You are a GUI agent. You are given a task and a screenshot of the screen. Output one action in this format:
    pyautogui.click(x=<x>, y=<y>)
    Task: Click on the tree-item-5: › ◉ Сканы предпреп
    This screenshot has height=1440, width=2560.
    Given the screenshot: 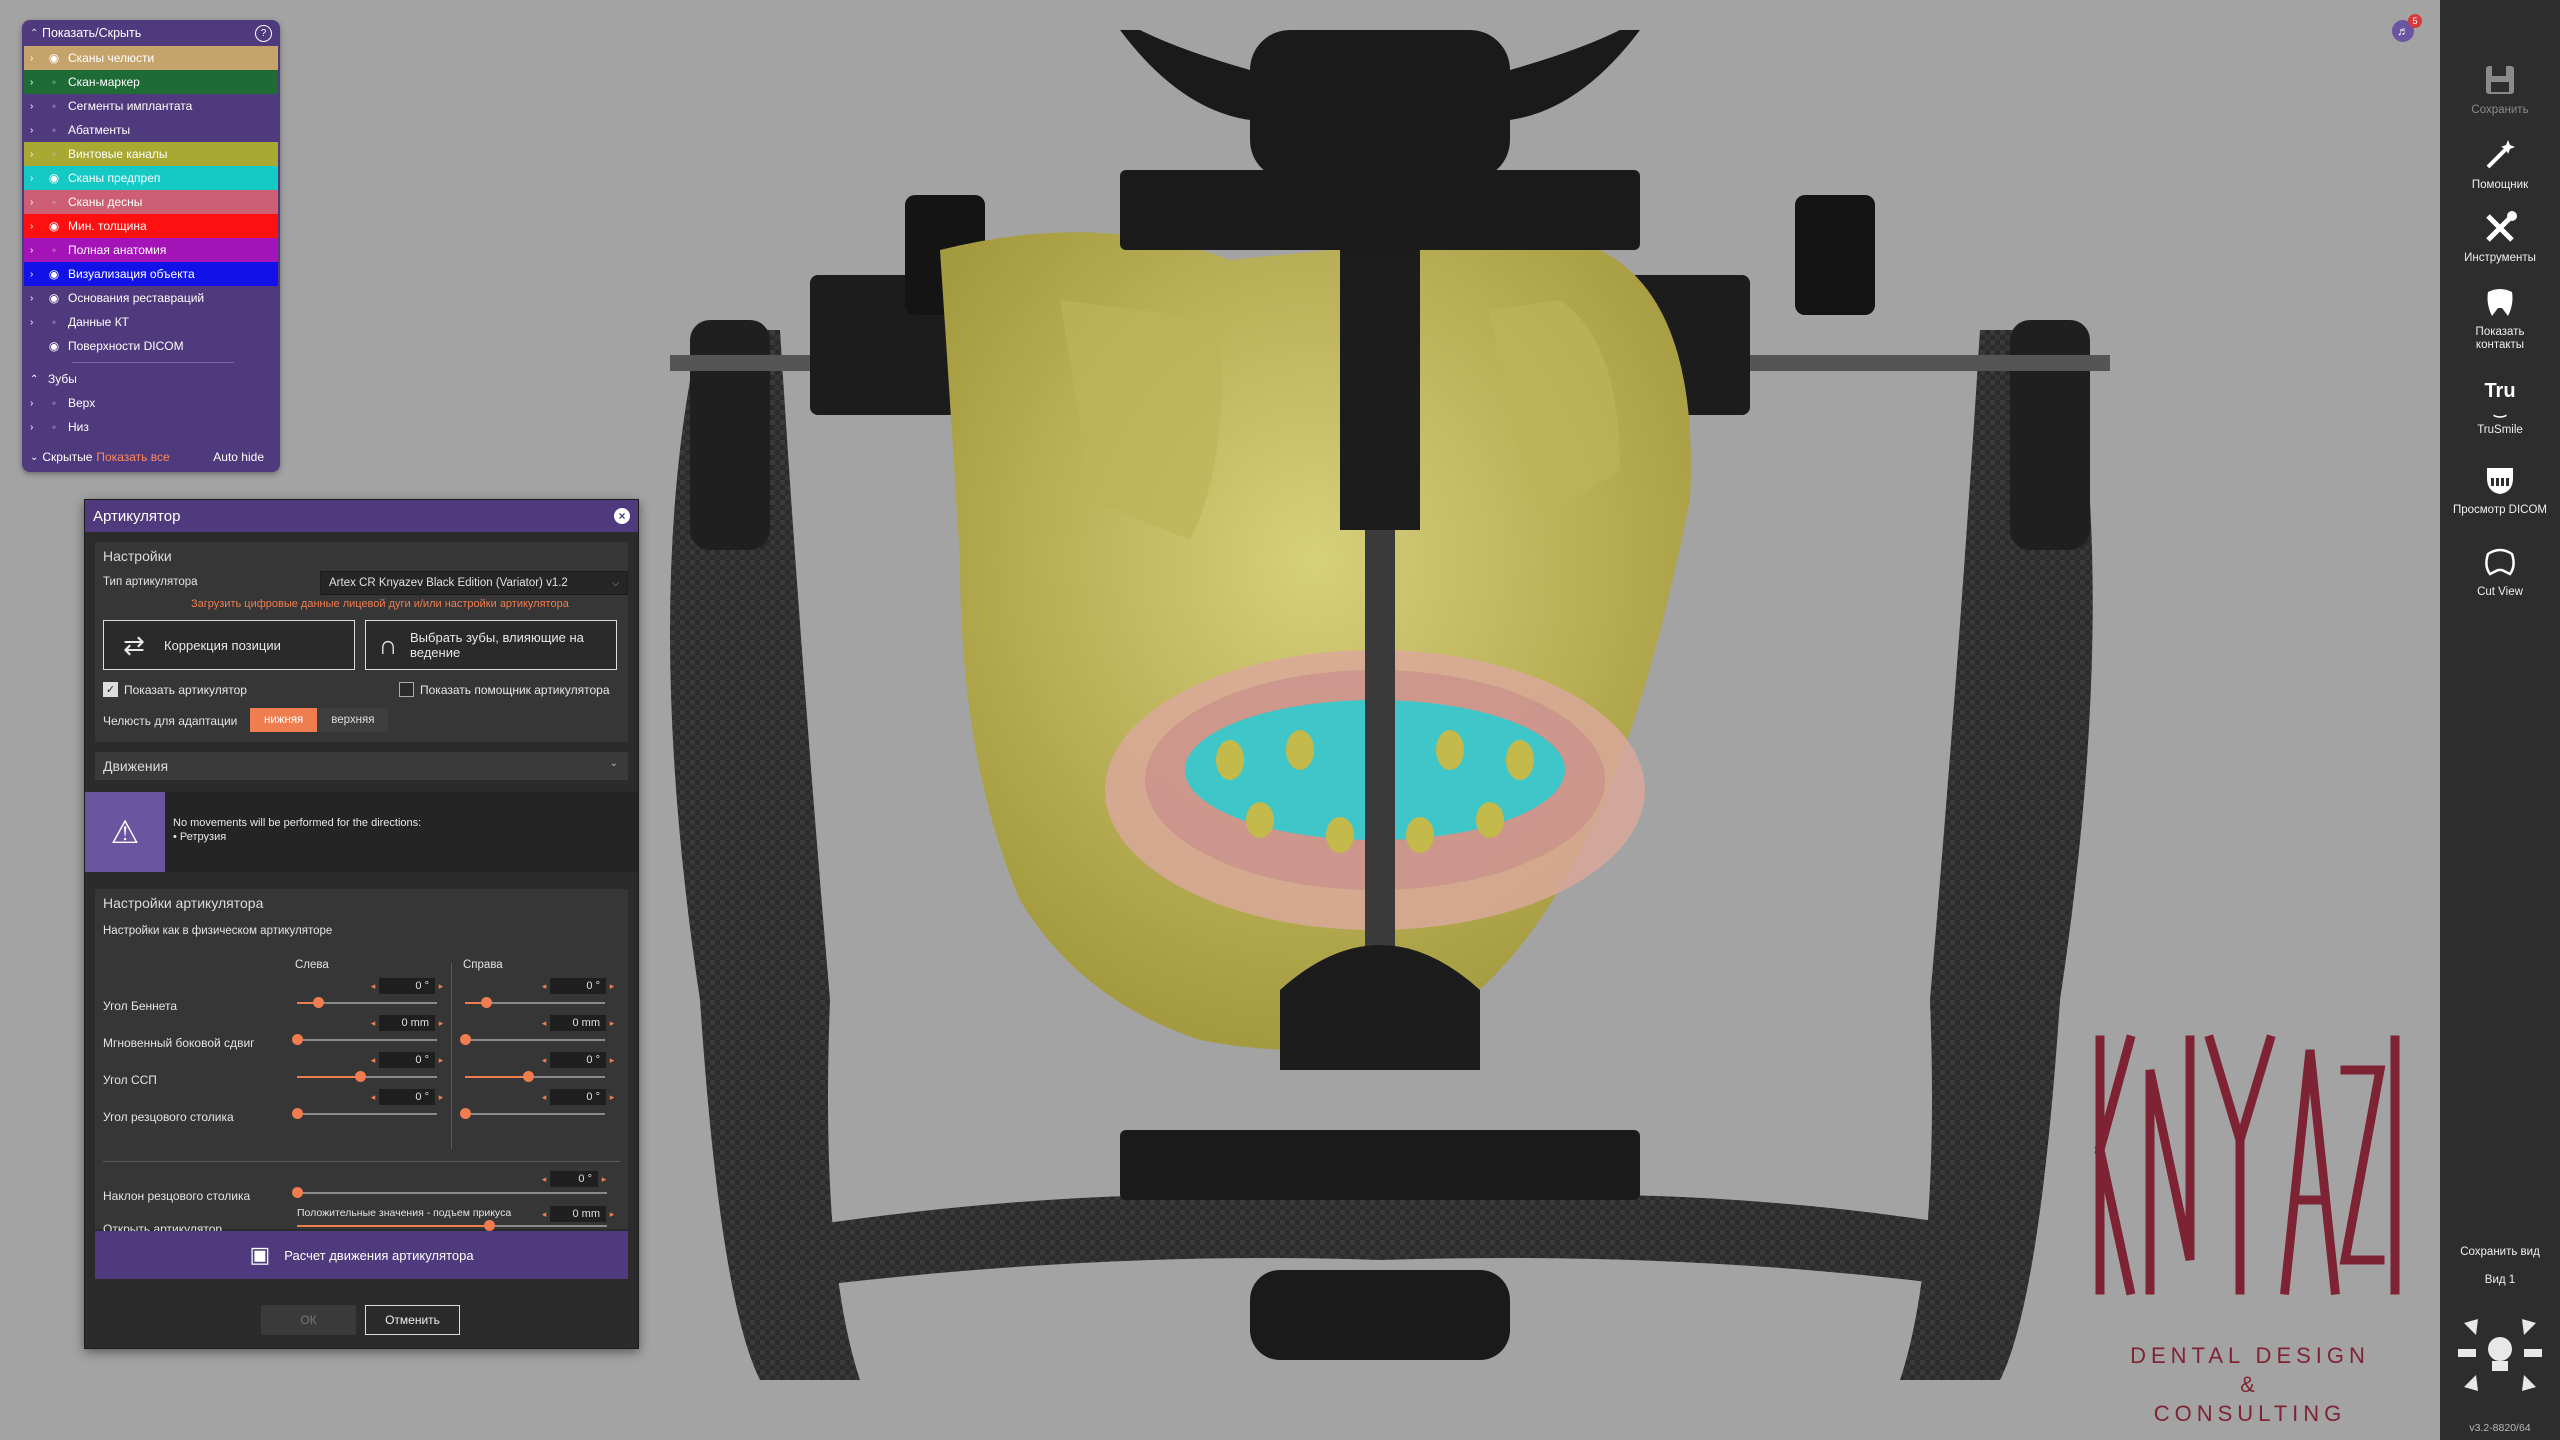 What is the action you would take?
    pyautogui.click(x=151, y=178)
    